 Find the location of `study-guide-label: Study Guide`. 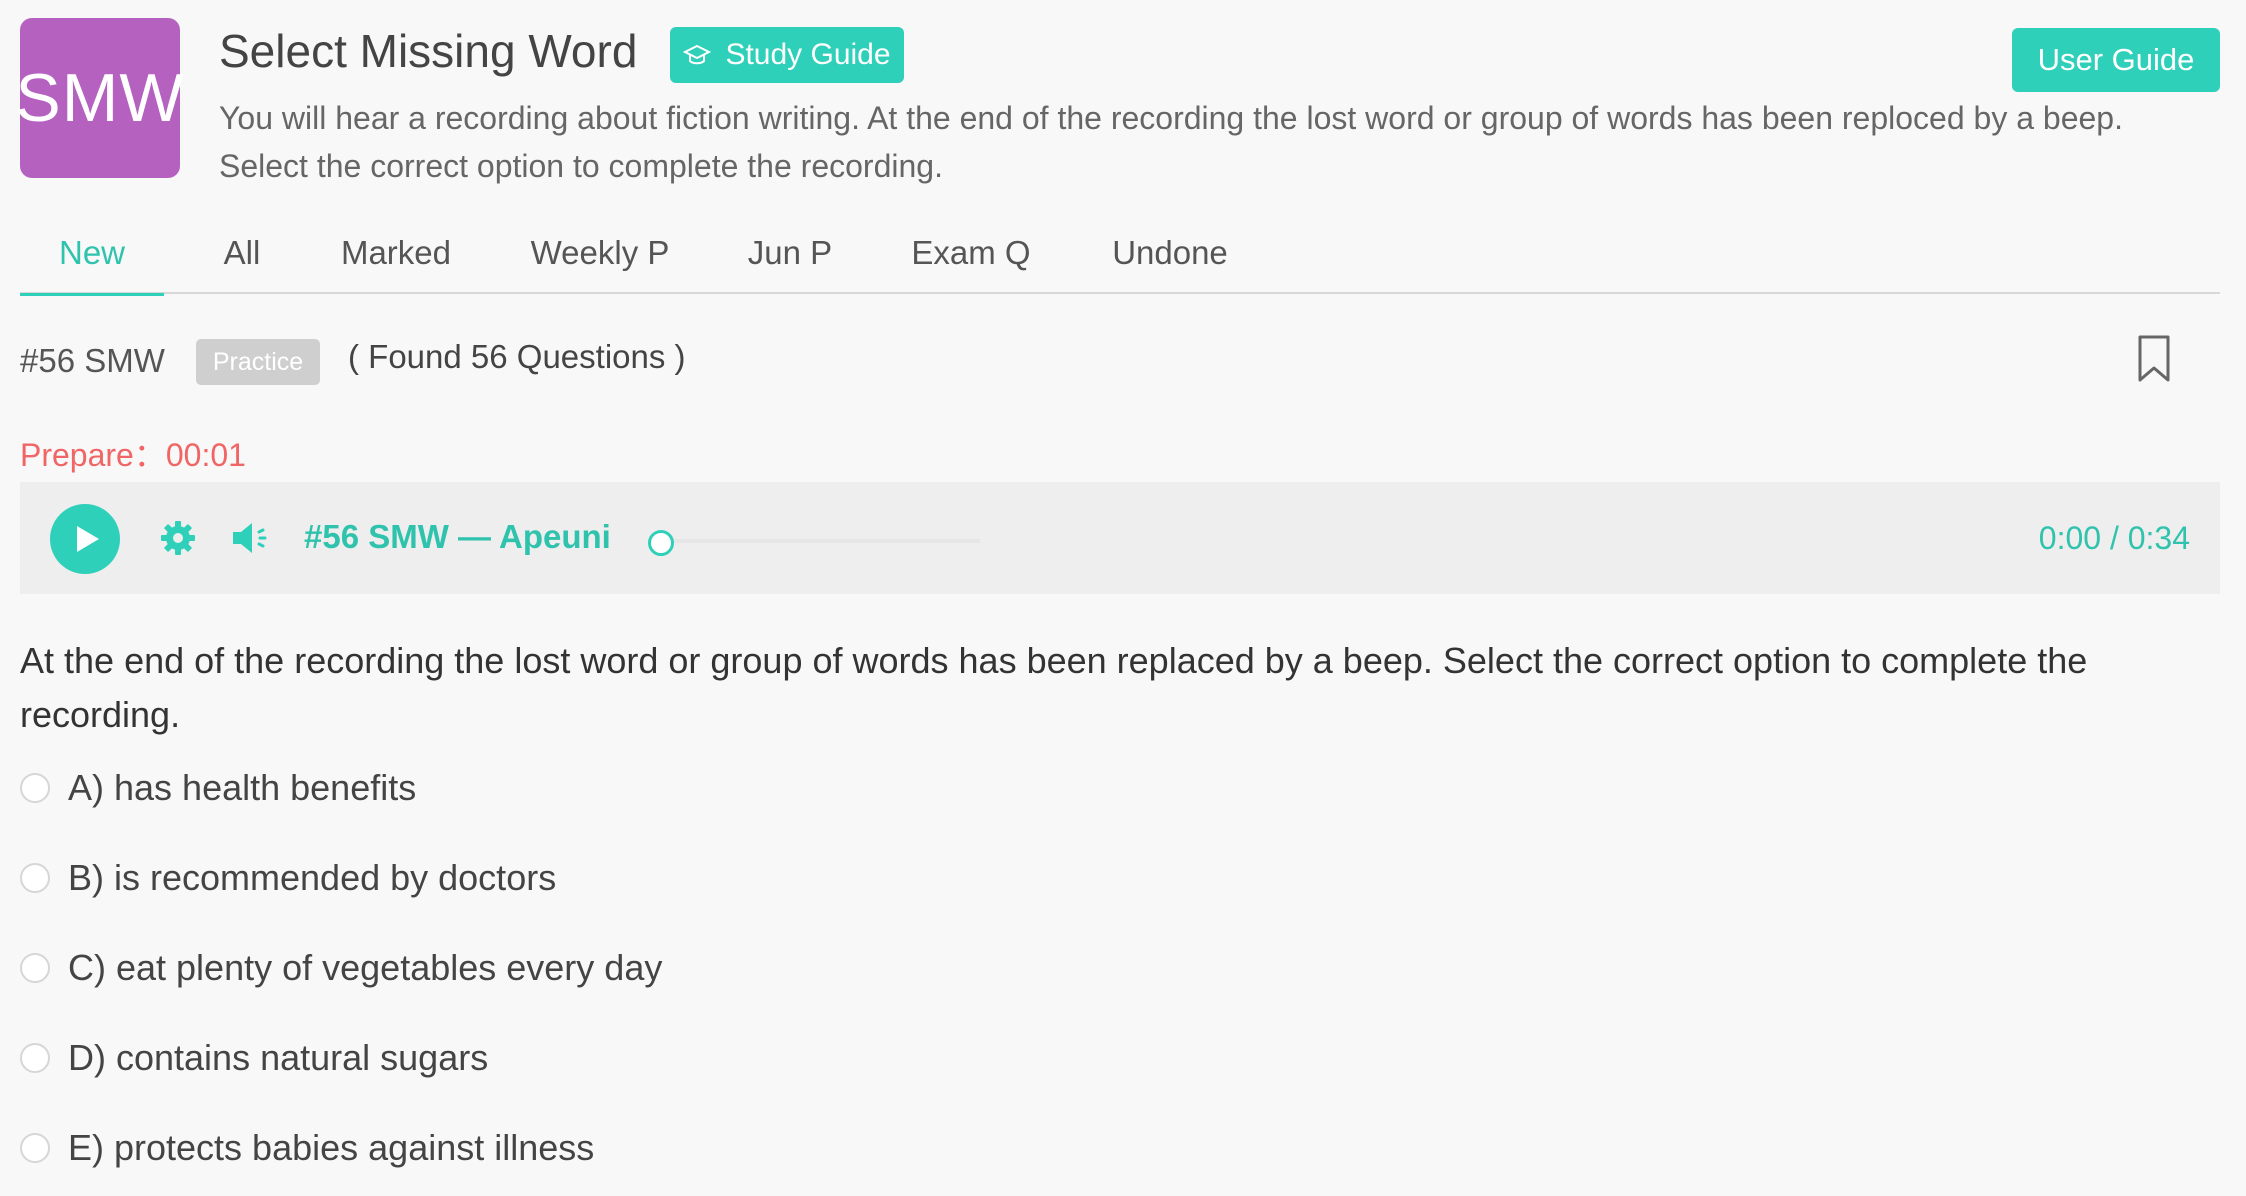

study-guide-label: Study Guide is located at coordinates (808, 54).